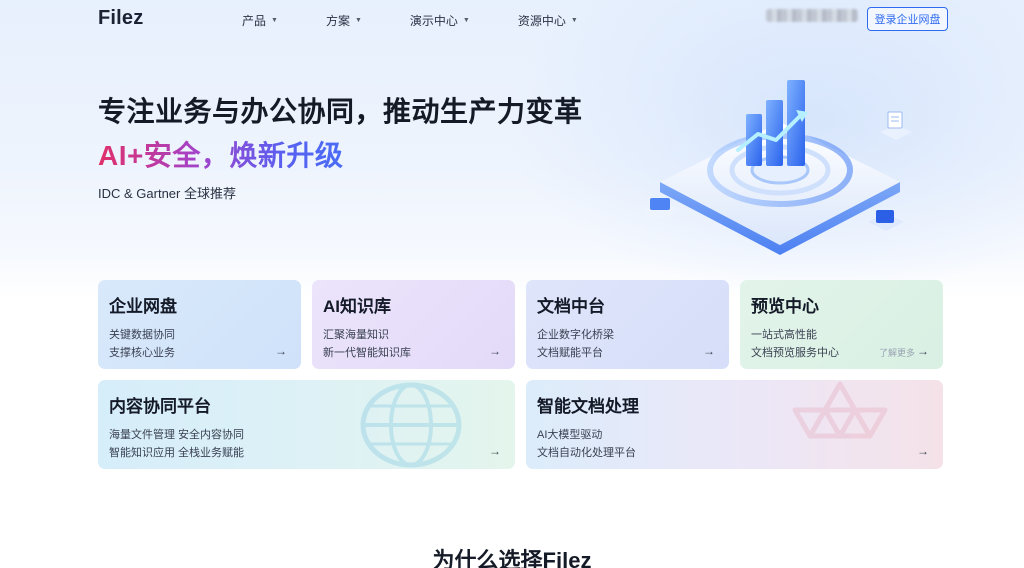  Describe the element at coordinates (627, 324) in the screenshot. I see `card-document-platform: 文档中台 企业数字化桥梁 文档赋能平台 →` at that location.